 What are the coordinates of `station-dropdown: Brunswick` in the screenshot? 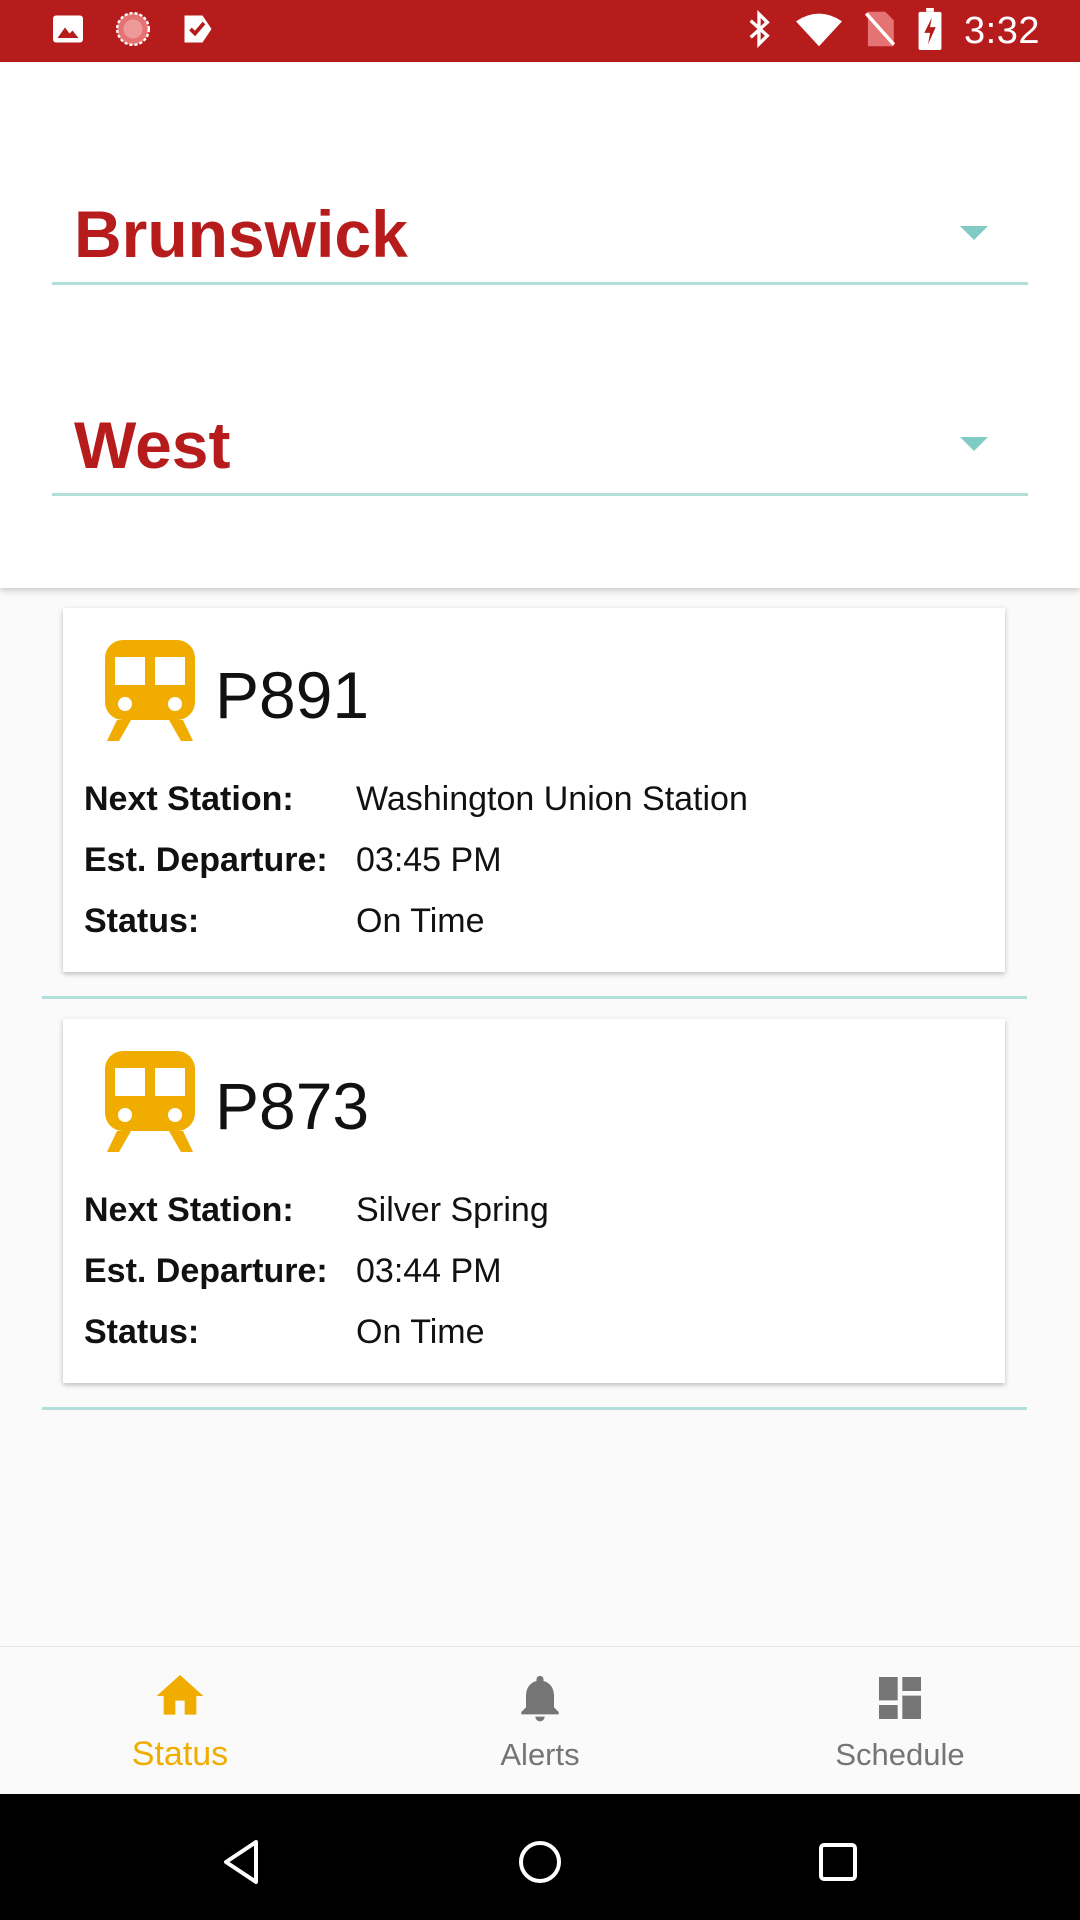 It's located at (540, 238).